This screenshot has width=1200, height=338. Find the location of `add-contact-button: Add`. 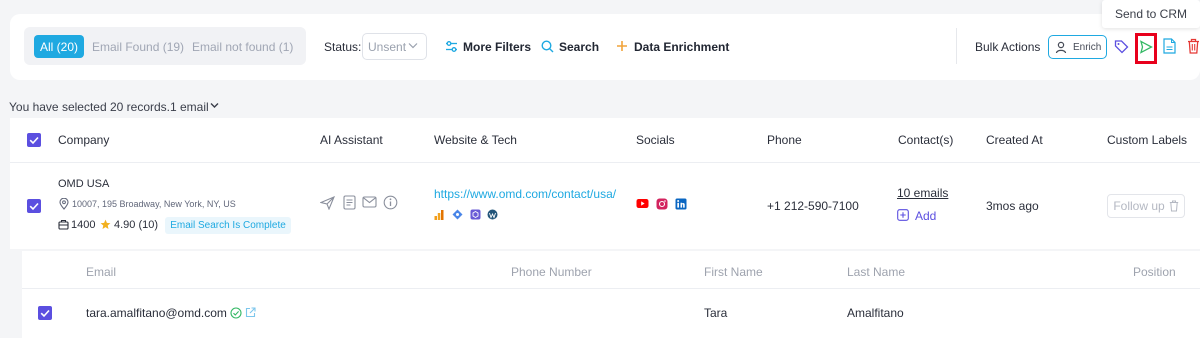

add-contact-button: Add is located at coordinates (925, 216).